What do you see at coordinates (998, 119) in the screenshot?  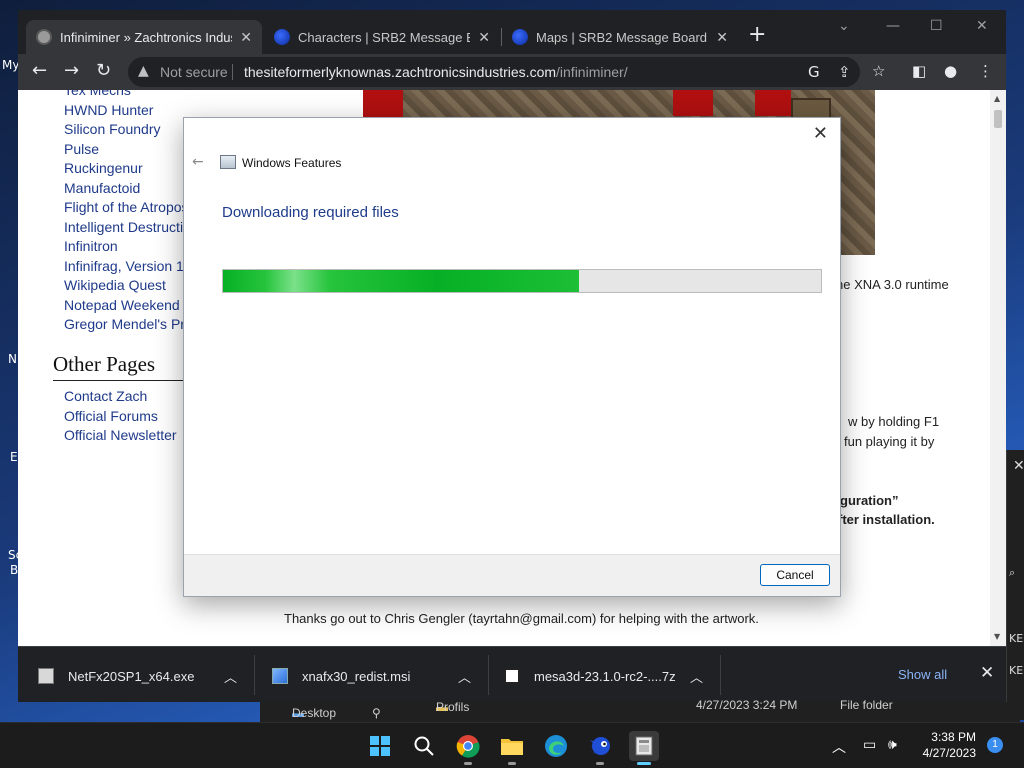 I see `scroll-thumb` at bounding box center [998, 119].